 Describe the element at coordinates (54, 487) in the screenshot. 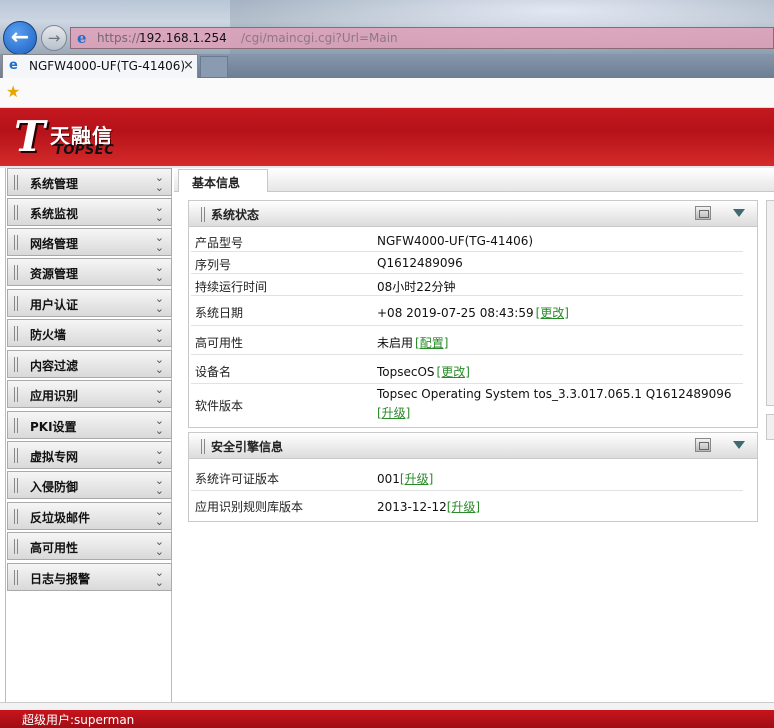

I see `sidebar-item-label: 入侵防御` at that location.